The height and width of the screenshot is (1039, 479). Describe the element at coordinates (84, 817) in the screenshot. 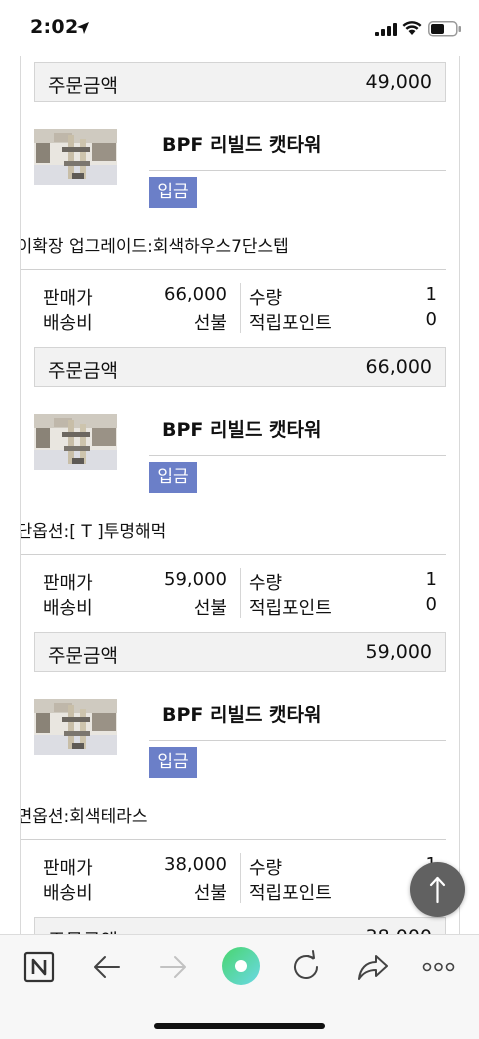

I see `product-option: 측면옵션:회색테라스` at that location.